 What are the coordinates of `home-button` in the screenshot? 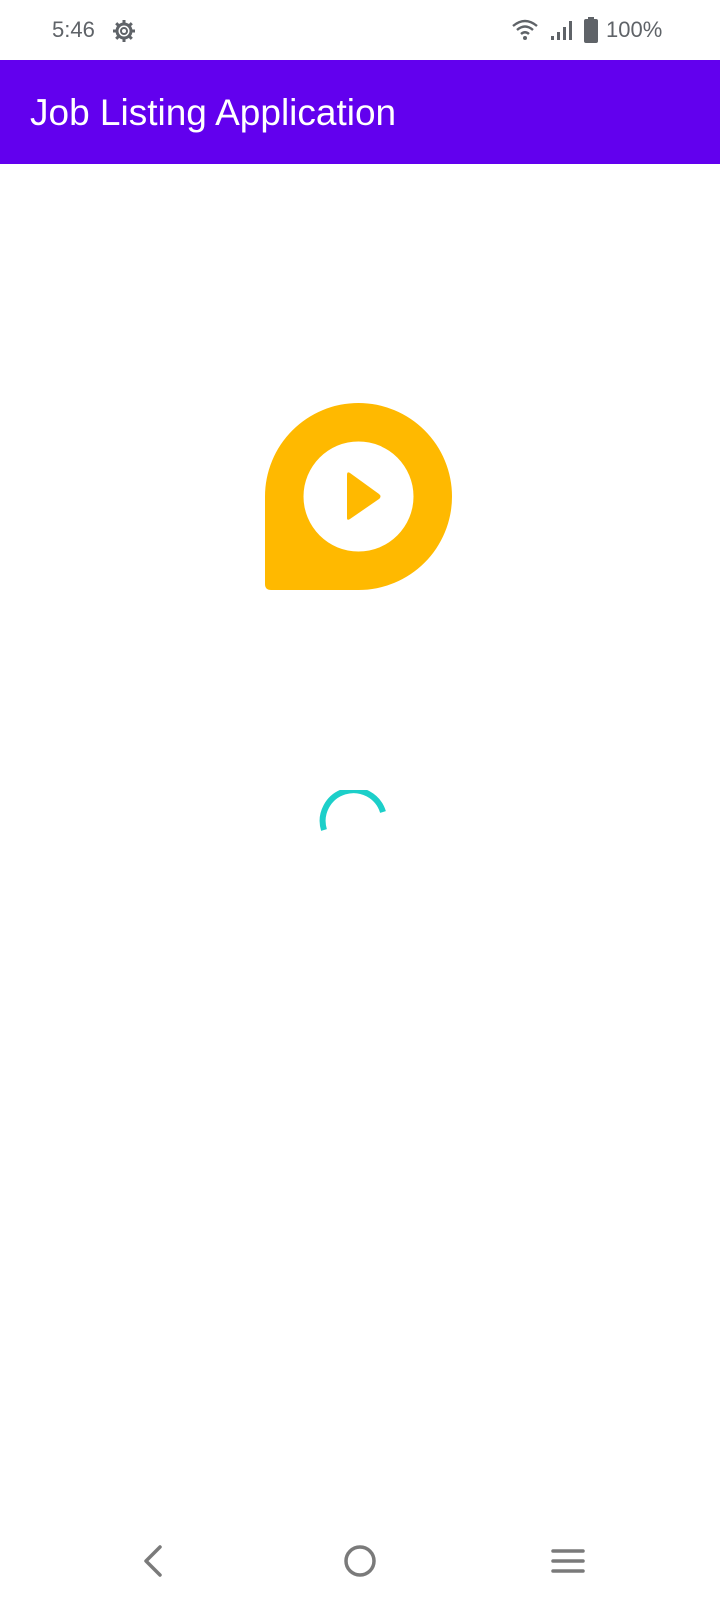 It's located at (360, 1561).